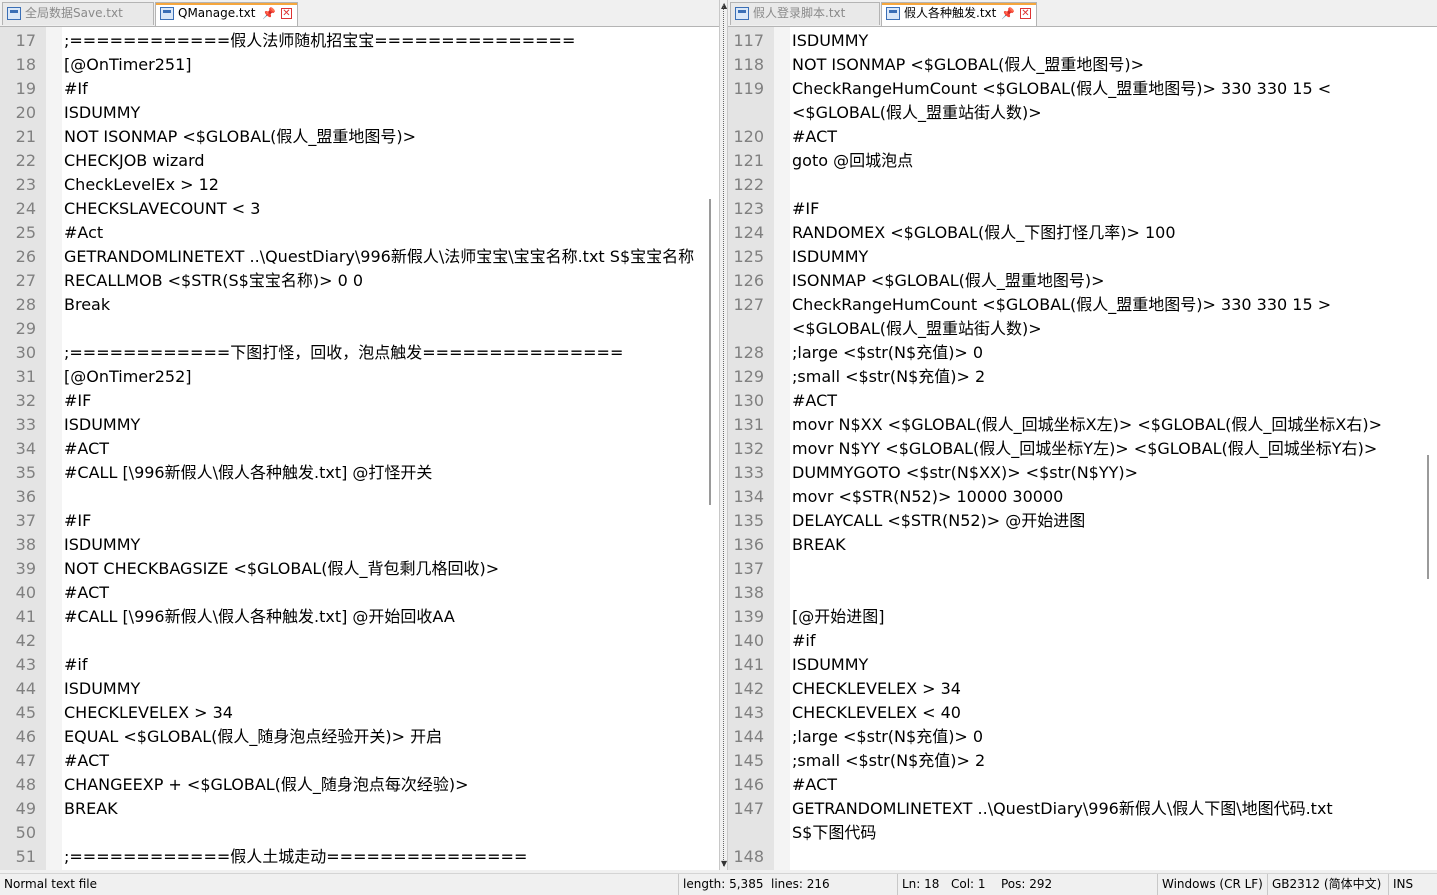 This screenshot has height=895, width=1437. I want to click on line-number: 140, so click(748, 640).